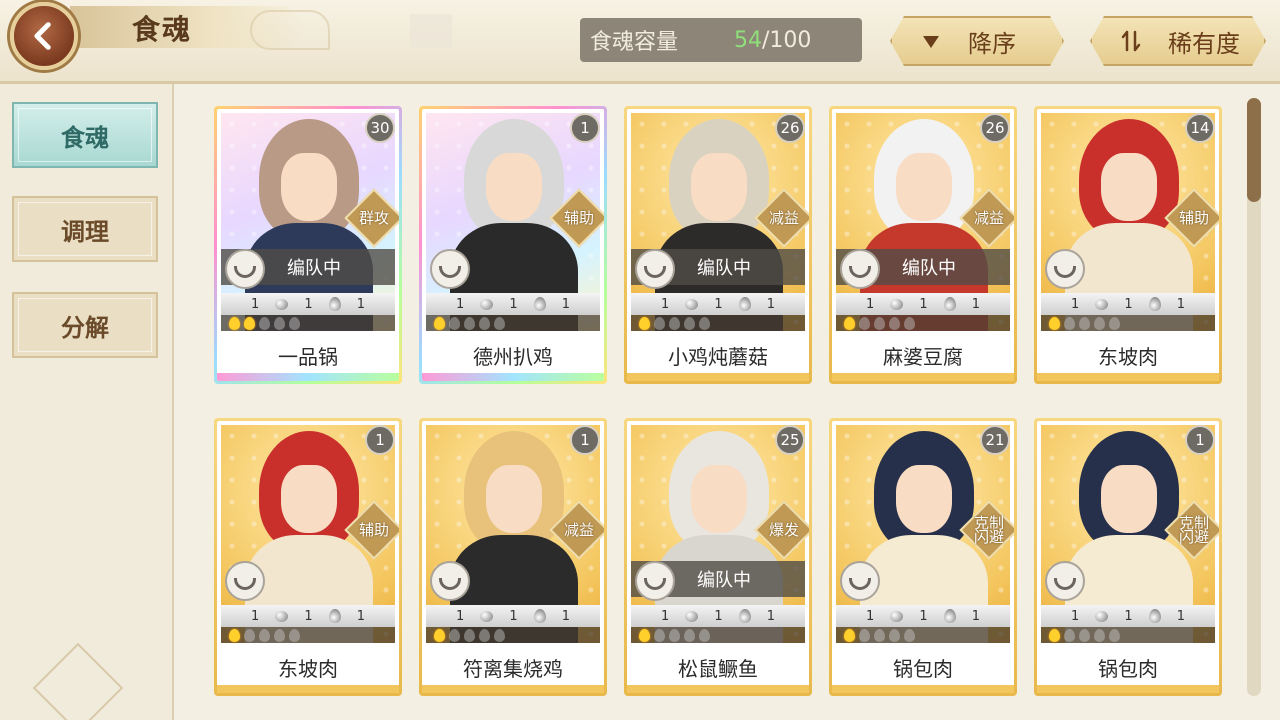 This screenshot has height=720, width=1280. Describe the element at coordinates (783, 530) in the screenshot. I see `role-label: 爆发` at that location.